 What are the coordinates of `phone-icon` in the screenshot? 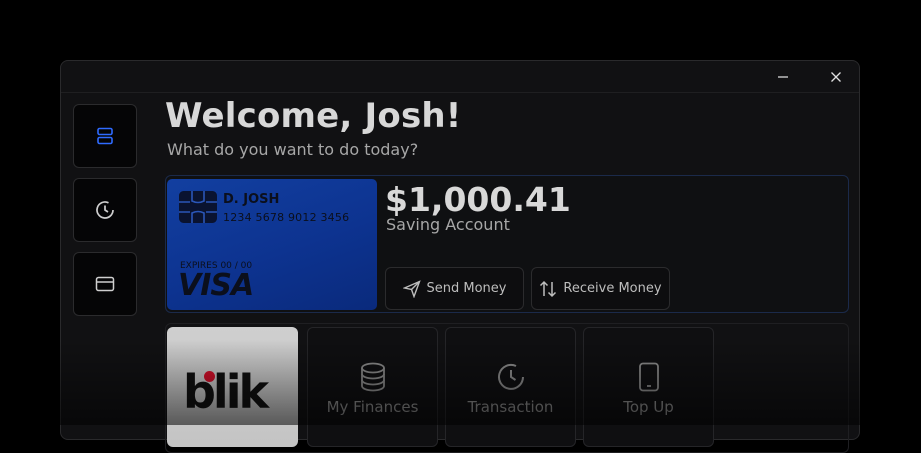 It's located at (648, 377).